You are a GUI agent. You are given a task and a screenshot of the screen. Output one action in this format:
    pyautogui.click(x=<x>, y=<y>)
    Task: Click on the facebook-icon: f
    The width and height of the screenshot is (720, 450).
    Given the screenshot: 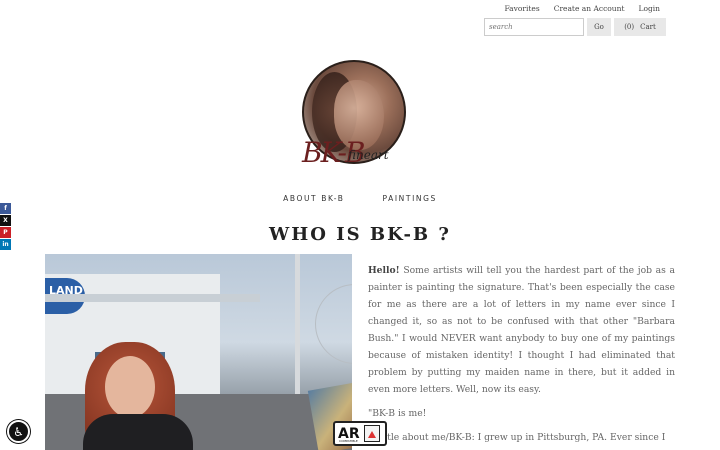 What is the action you would take?
    pyautogui.click(x=5, y=208)
    